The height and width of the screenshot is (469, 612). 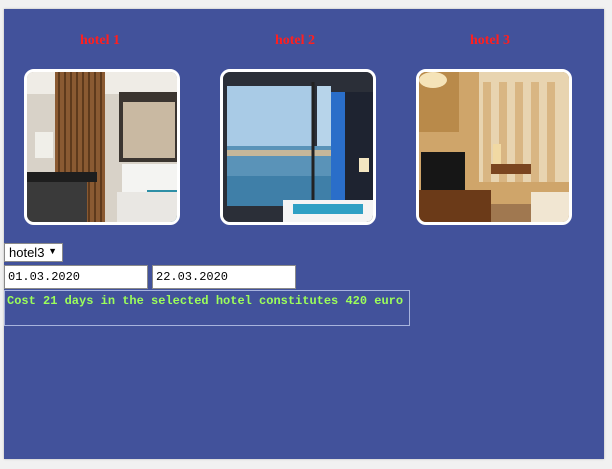 What do you see at coordinates (27, 252) in the screenshot?
I see `hotel-select-value: hotel3` at bounding box center [27, 252].